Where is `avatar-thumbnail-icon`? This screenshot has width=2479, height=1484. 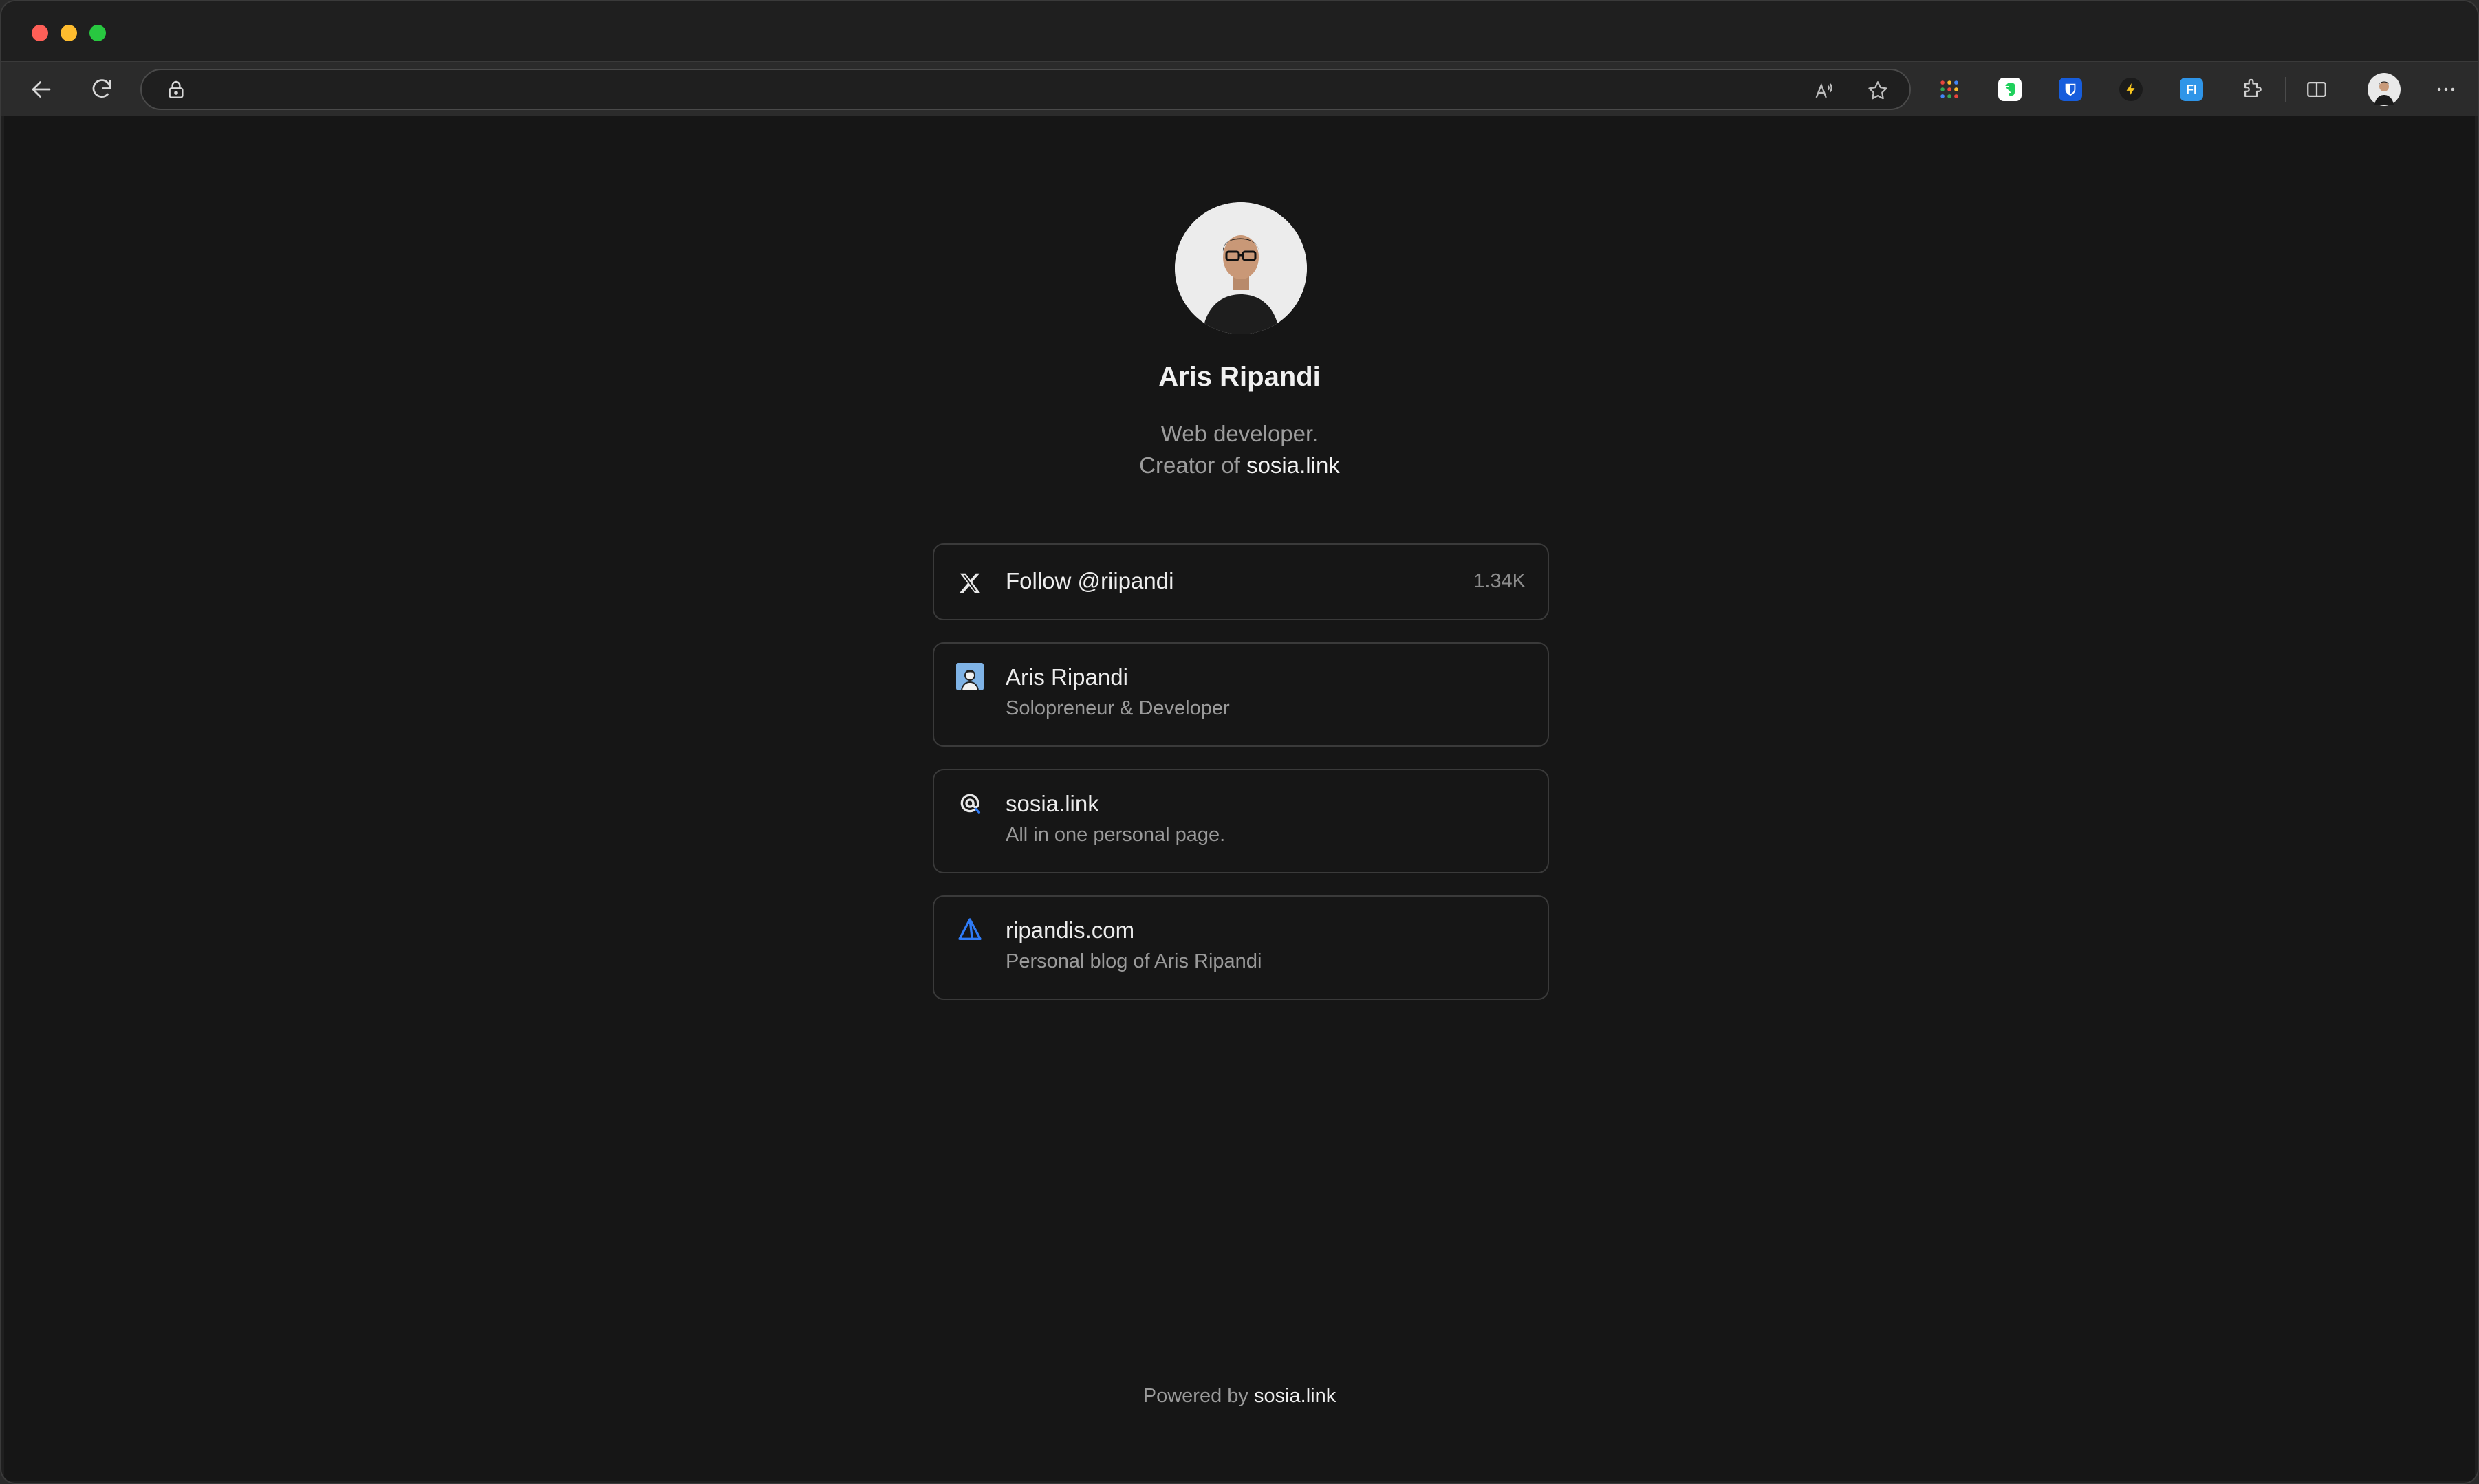 avatar-thumbnail-icon is located at coordinates (970, 677).